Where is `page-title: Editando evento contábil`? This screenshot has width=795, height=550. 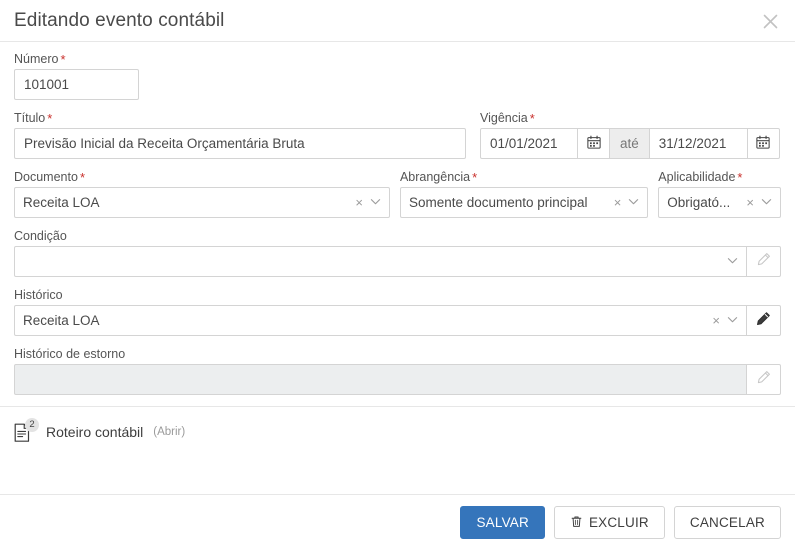 page-title: Editando evento contábil is located at coordinates (119, 20).